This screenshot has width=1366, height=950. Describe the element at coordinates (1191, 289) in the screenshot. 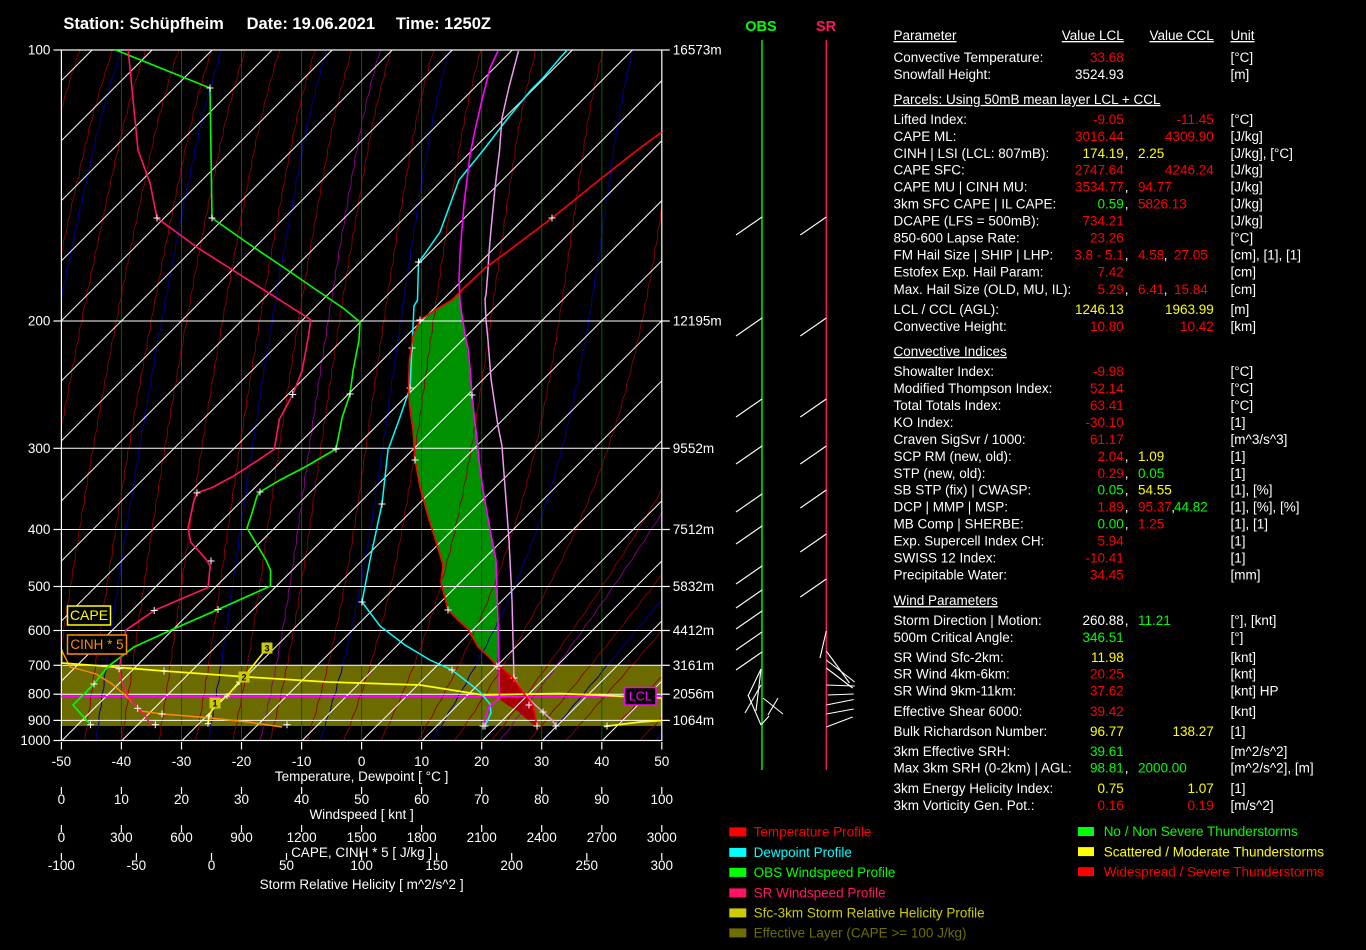

I see `svg-text: 15.84` at that location.